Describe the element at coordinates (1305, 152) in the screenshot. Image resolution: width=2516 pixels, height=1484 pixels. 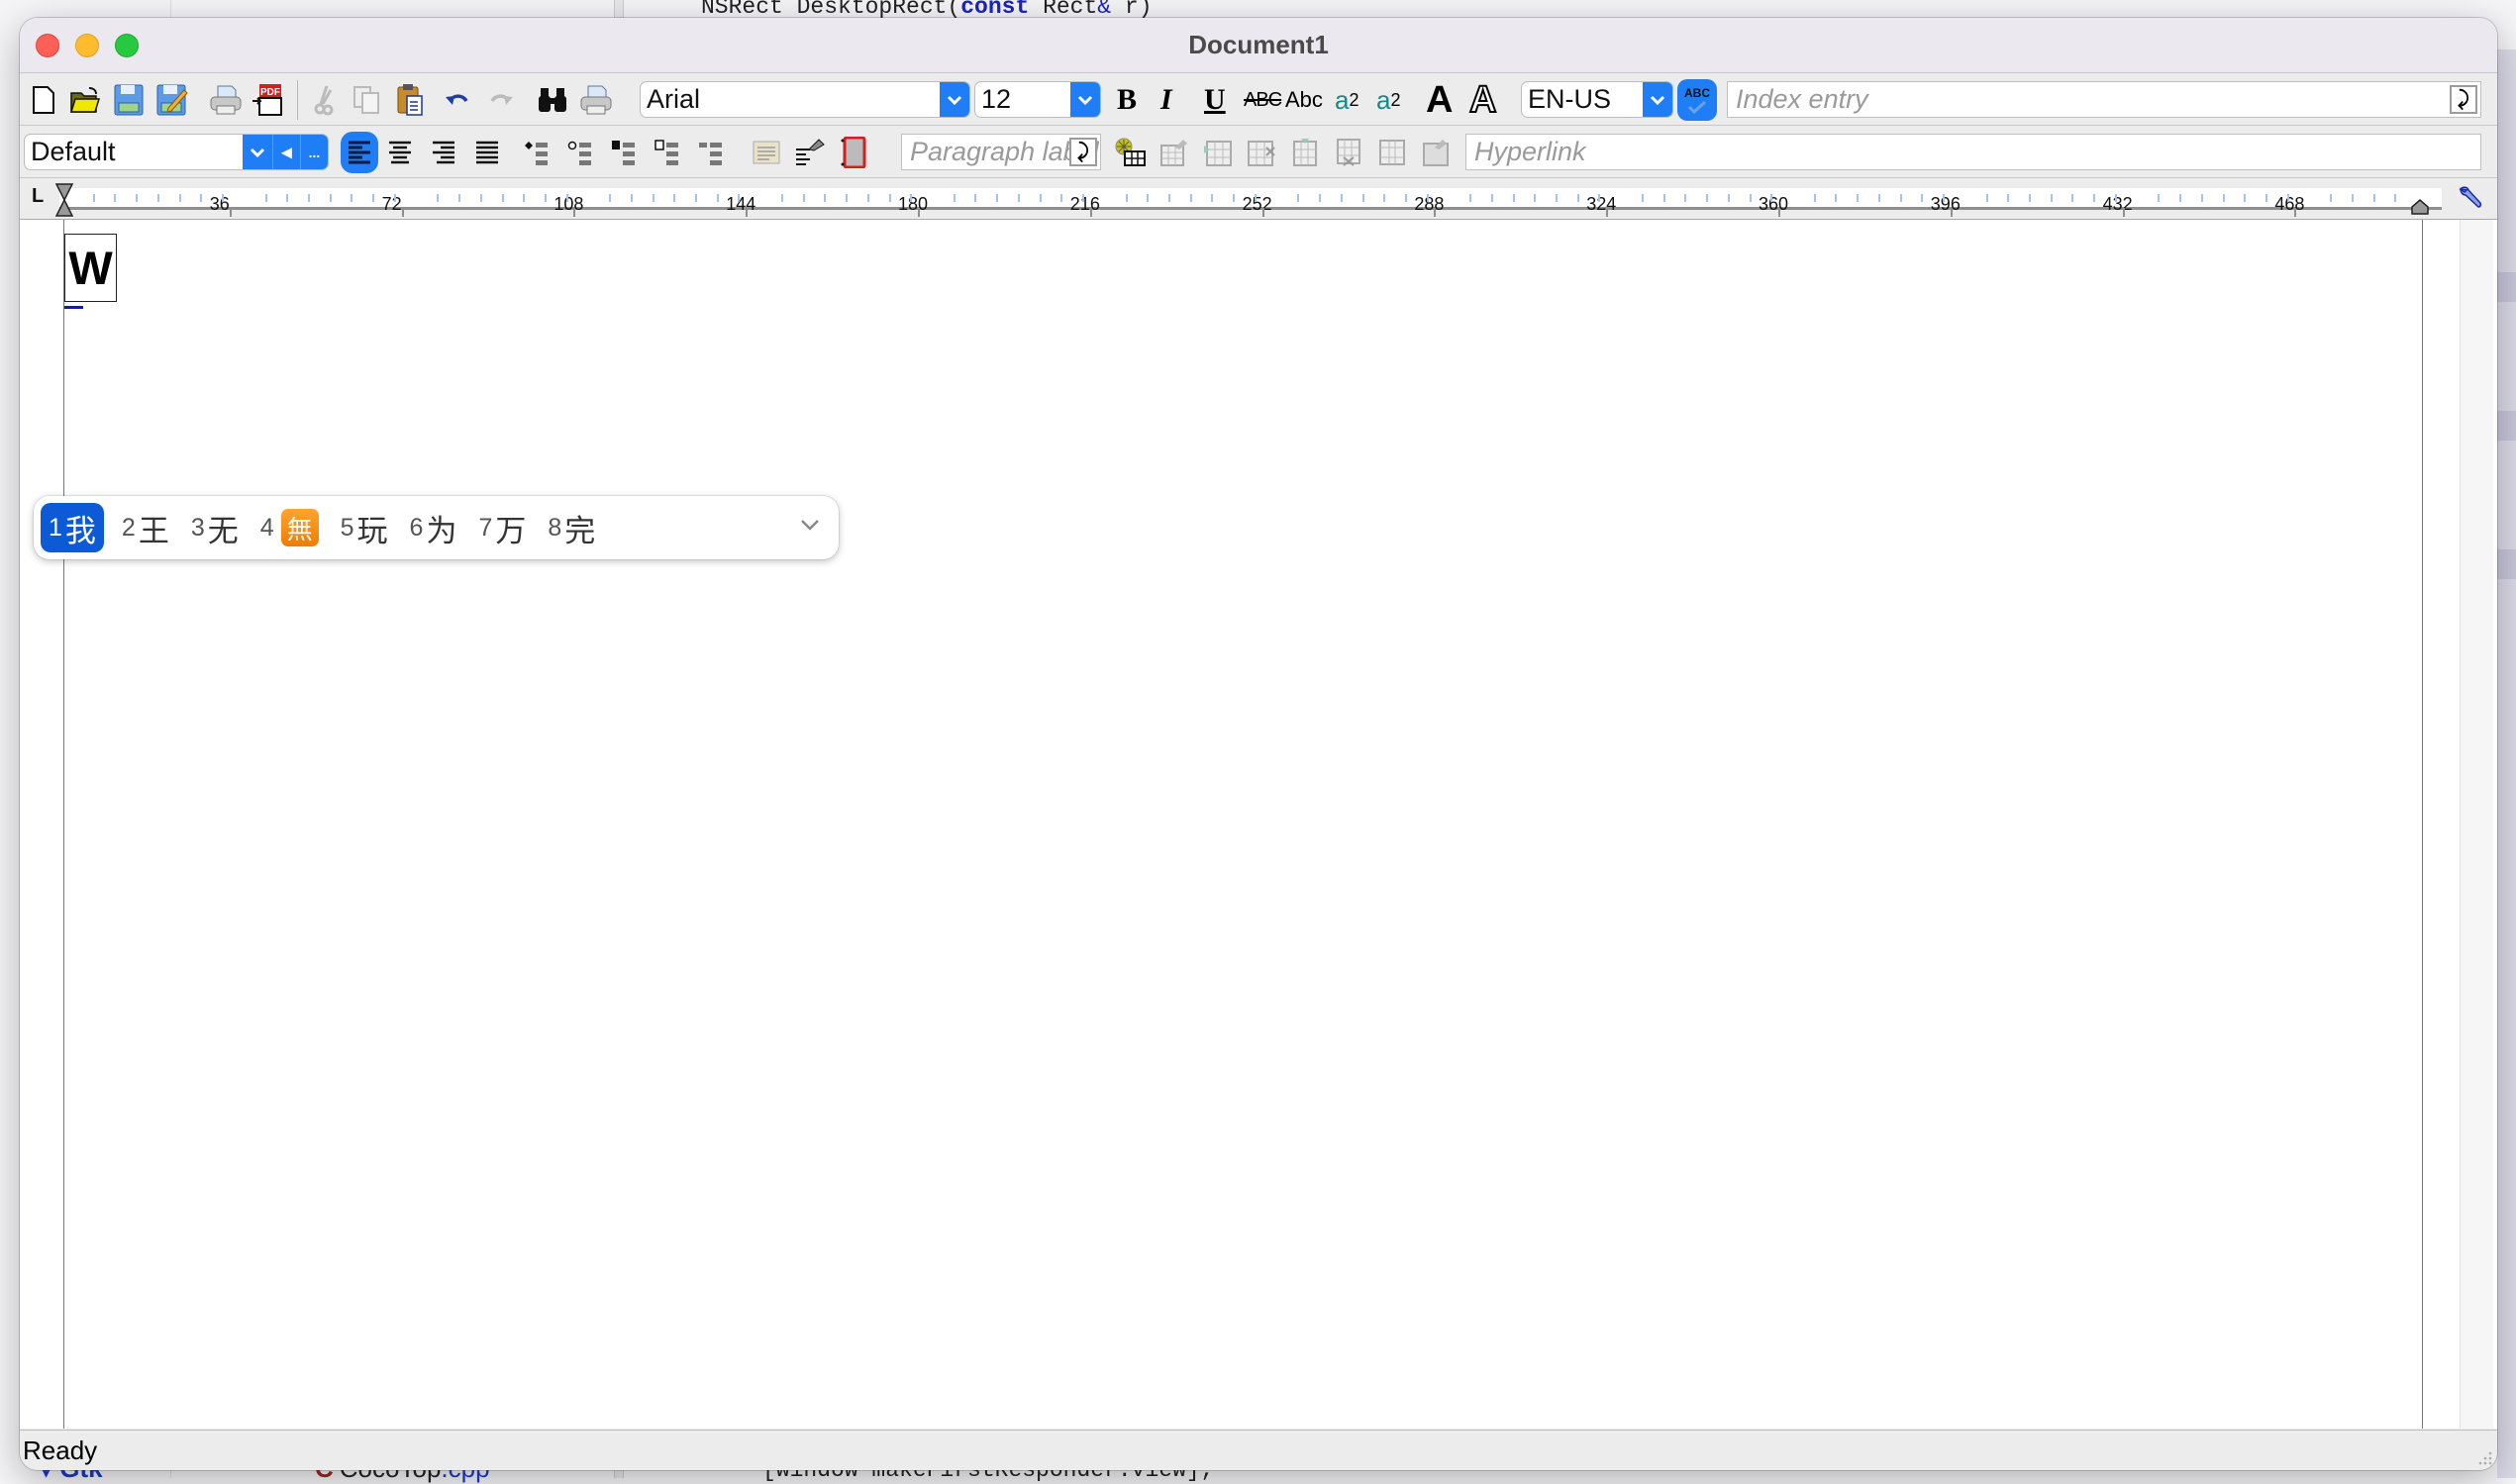
I see `insert-column-button` at that location.